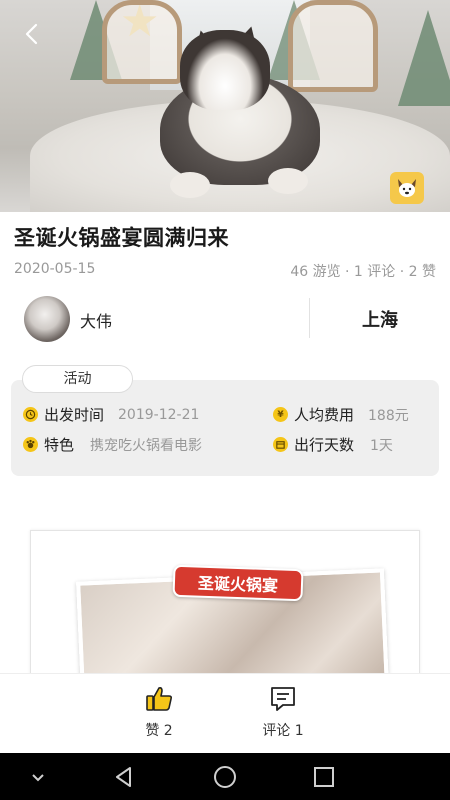 The width and height of the screenshot is (450, 800). Describe the element at coordinates (32, 34) in the screenshot. I see `back-arrow-icon` at that location.